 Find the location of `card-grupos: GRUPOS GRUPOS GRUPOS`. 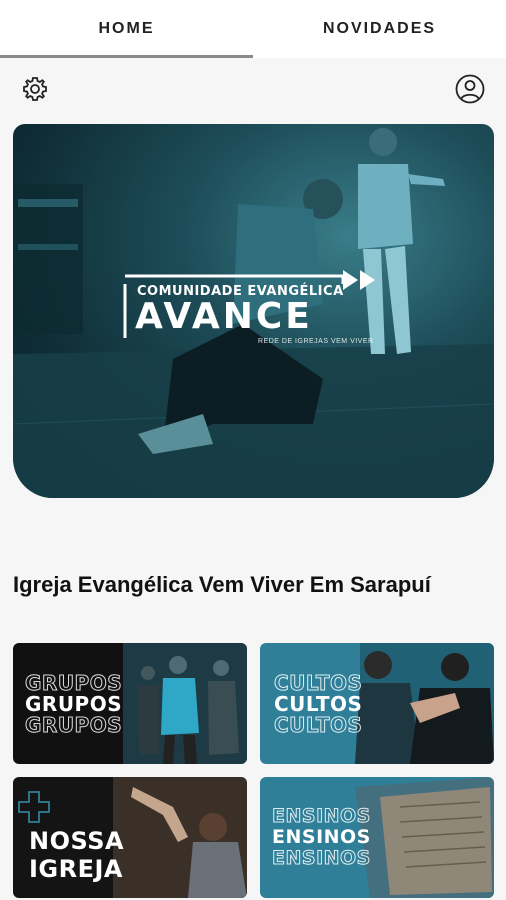

card-grupos: GRUPOS GRUPOS GRUPOS is located at coordinates (130, 703).